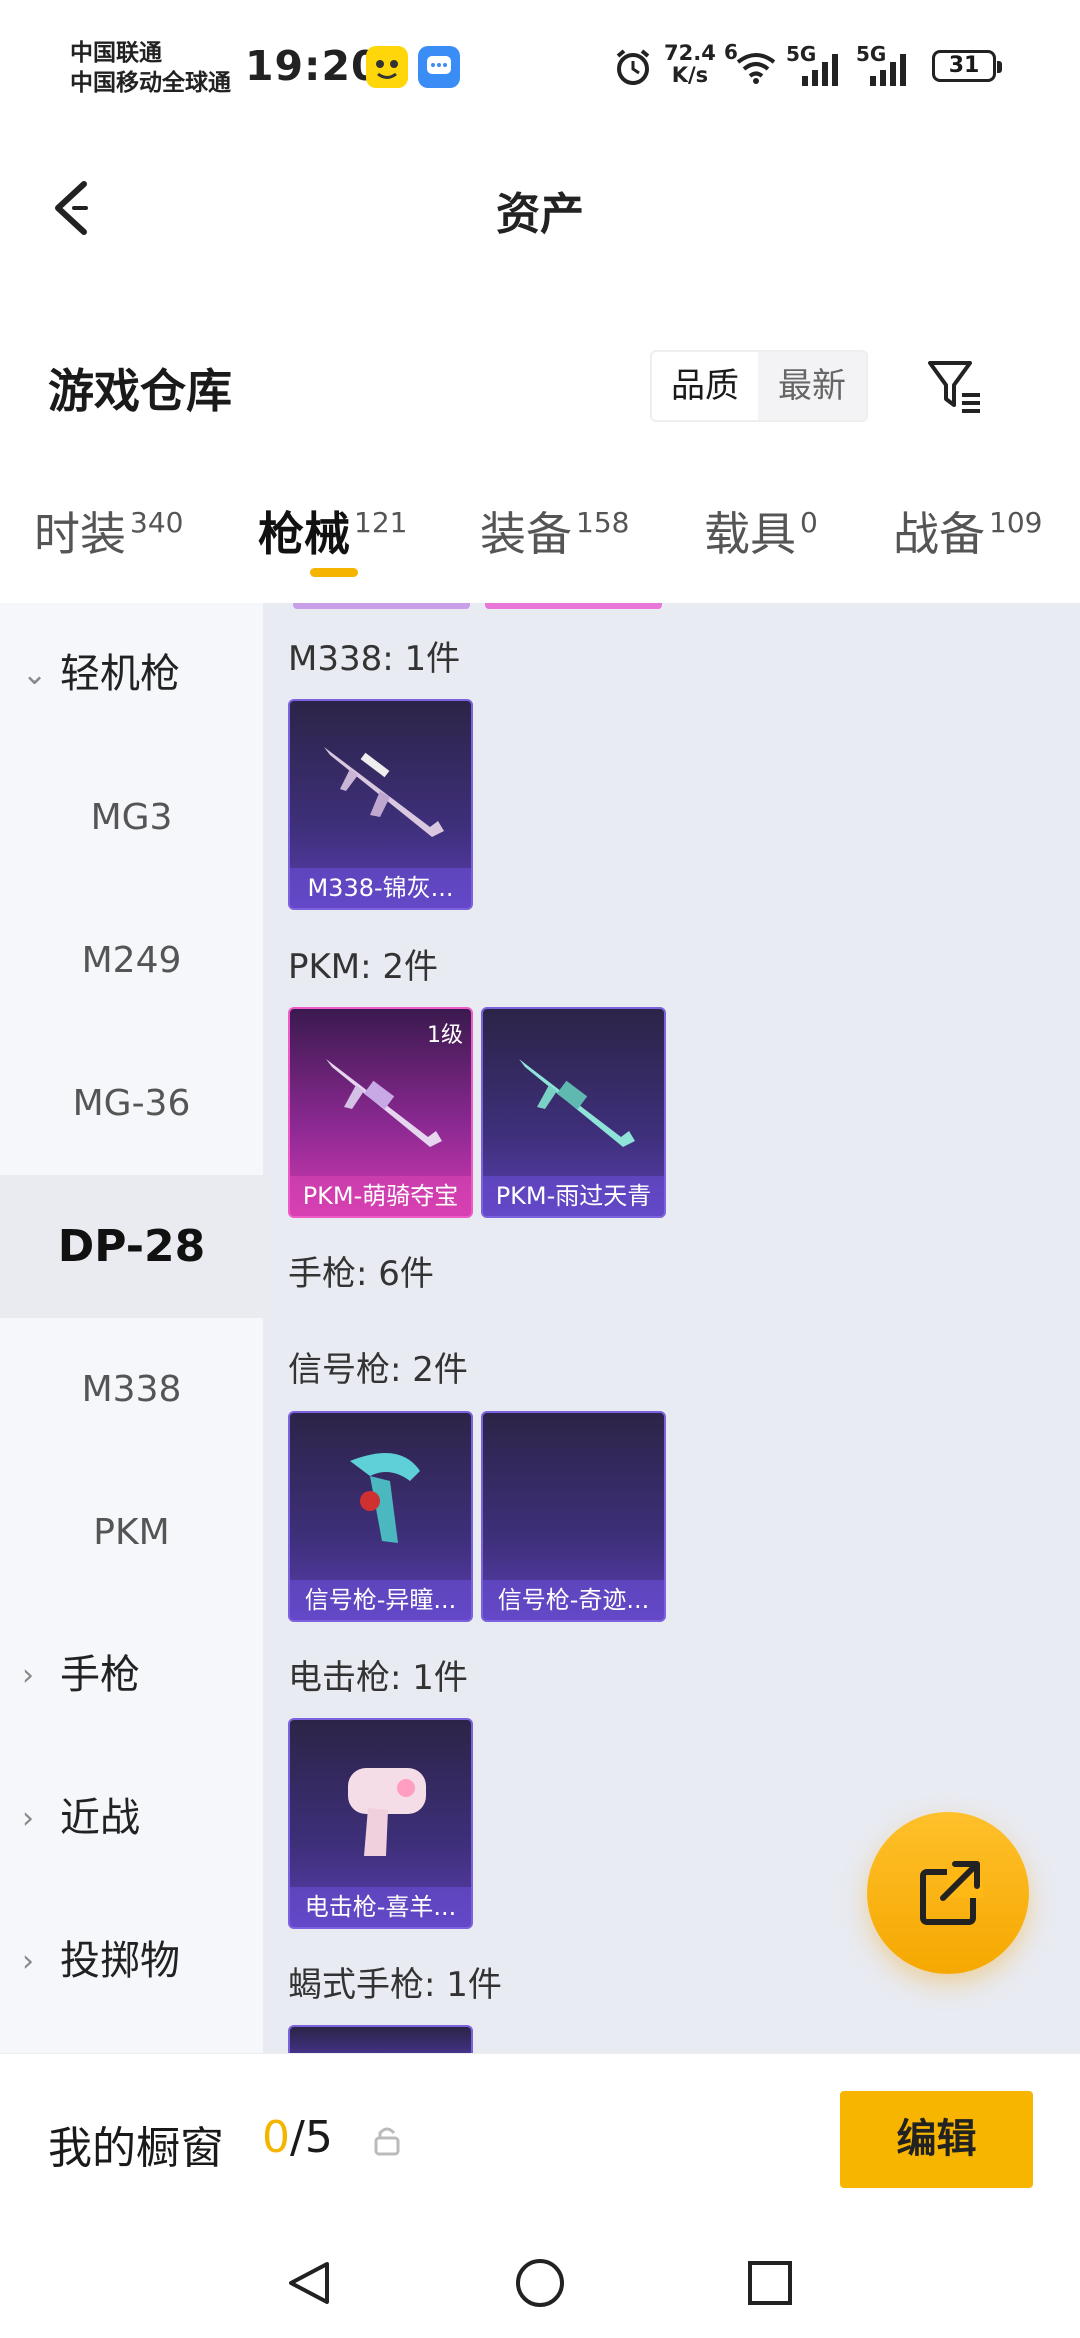 This screenshot has width=1080, height=2338. I want to click on item-card-pkm-1: 1级 PKM-萌骑夺宝, so click(380, 1112).